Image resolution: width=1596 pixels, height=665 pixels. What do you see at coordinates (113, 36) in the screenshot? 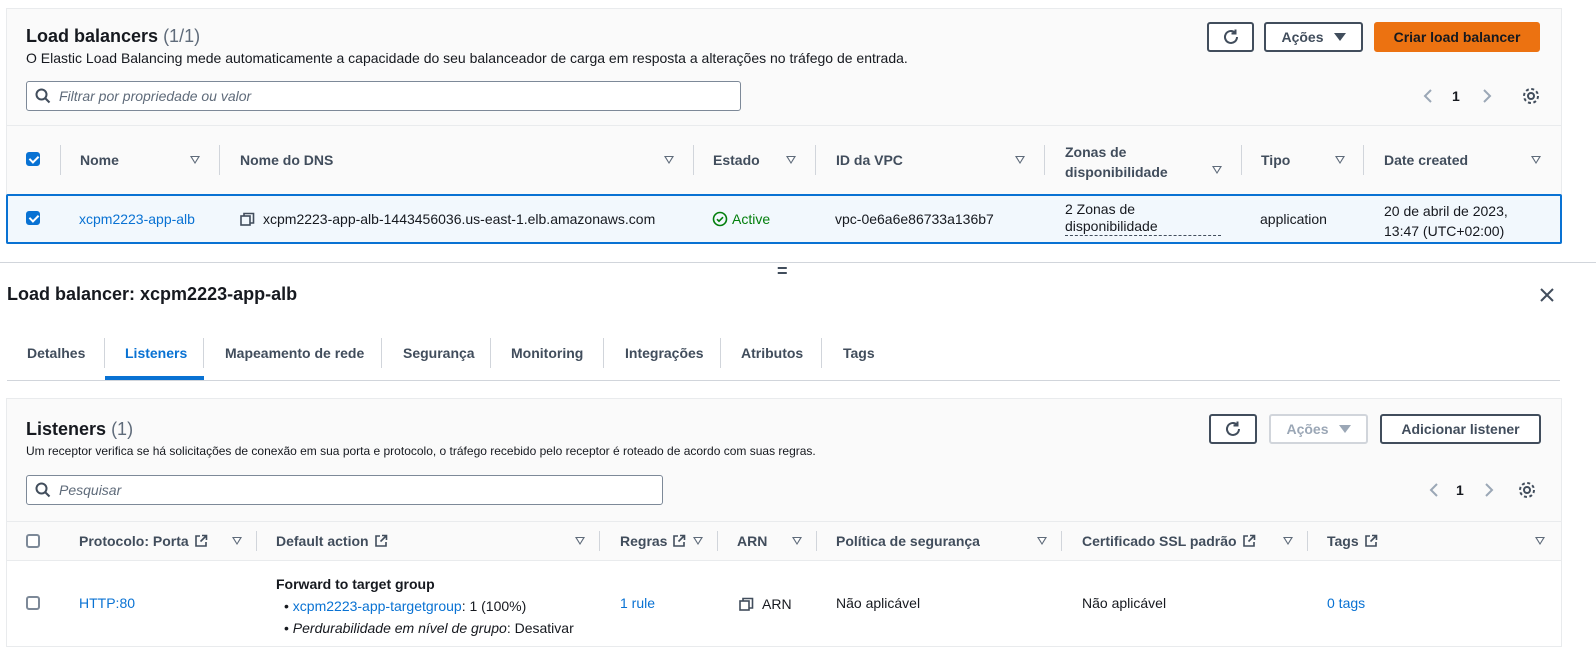
I see `lb-panel-heading: Load balancers (1/1)` at bounding box center [113, 36].